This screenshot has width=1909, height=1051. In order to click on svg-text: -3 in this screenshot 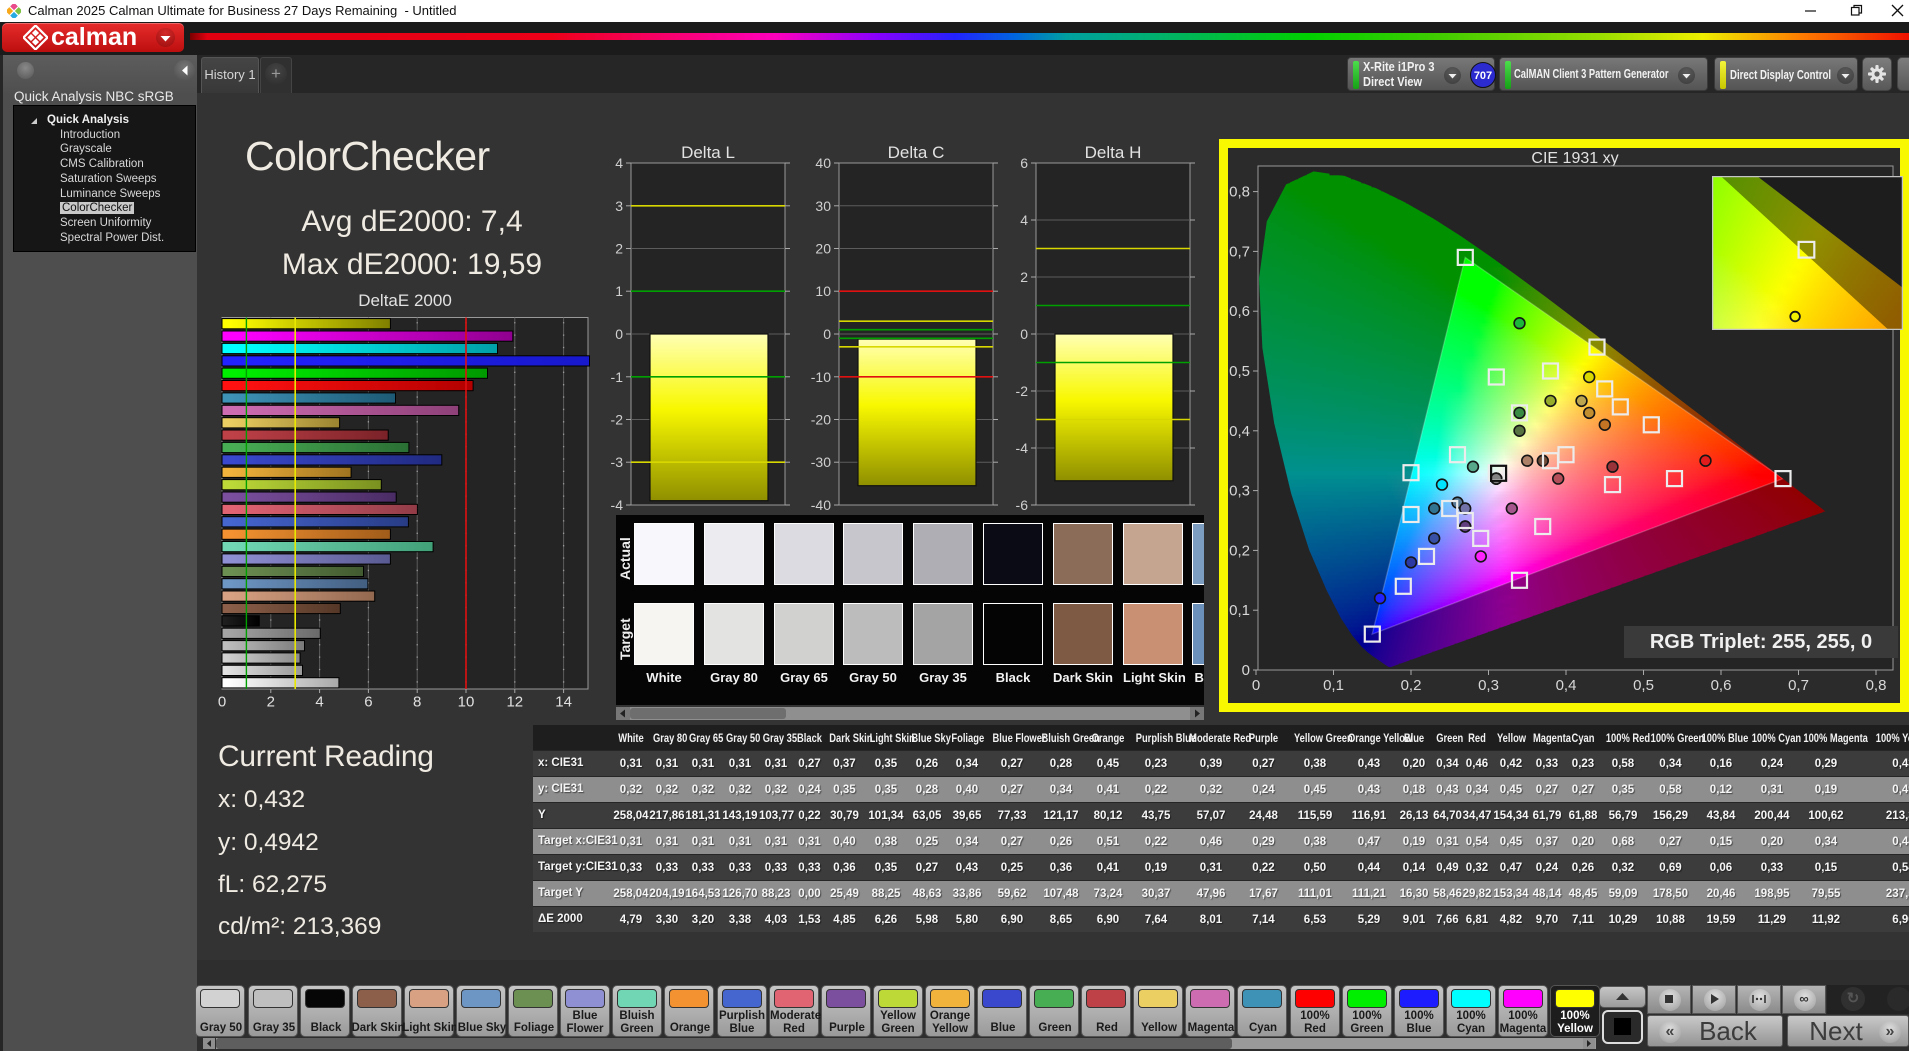, I will do `click(617, 462)`.